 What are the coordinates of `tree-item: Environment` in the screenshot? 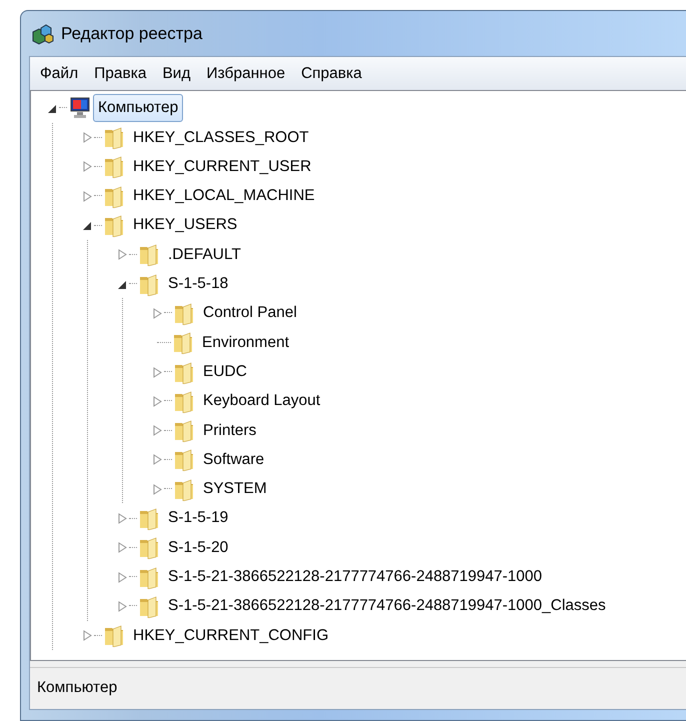 It's located at (245, 342).